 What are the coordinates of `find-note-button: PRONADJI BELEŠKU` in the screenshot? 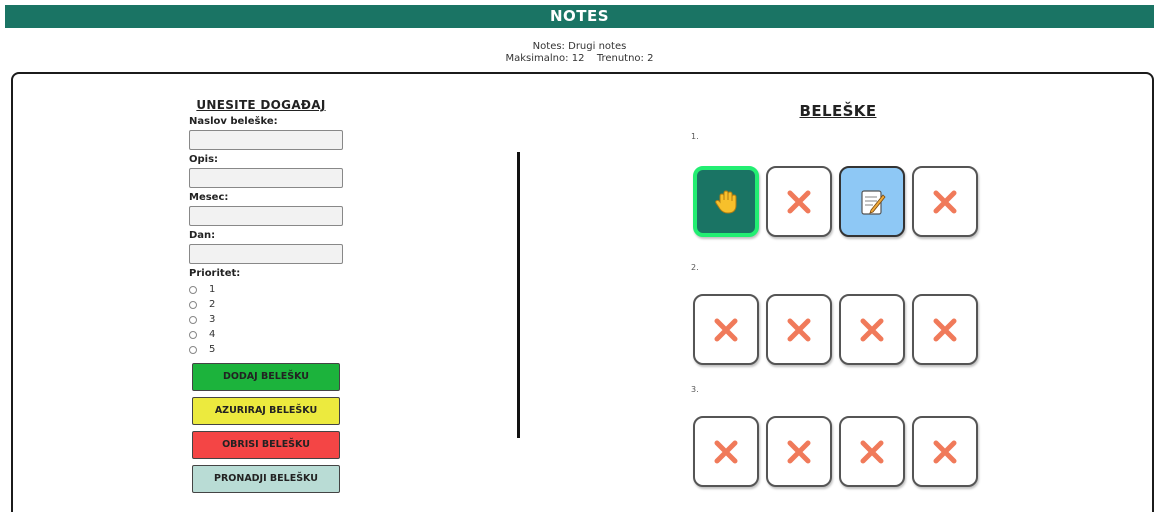 It's located at (266, 479).